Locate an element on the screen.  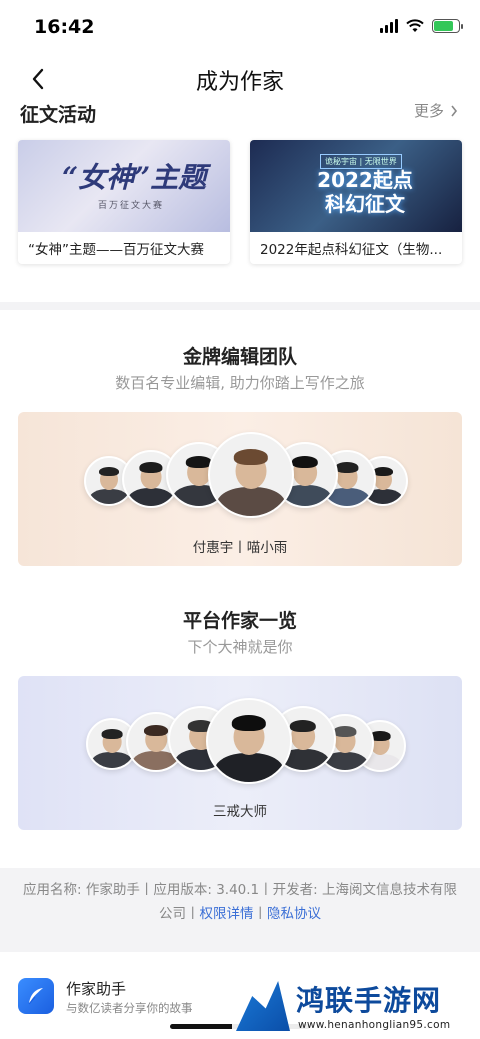
page-title: 成为作家 is located at coordinates (239, 82).